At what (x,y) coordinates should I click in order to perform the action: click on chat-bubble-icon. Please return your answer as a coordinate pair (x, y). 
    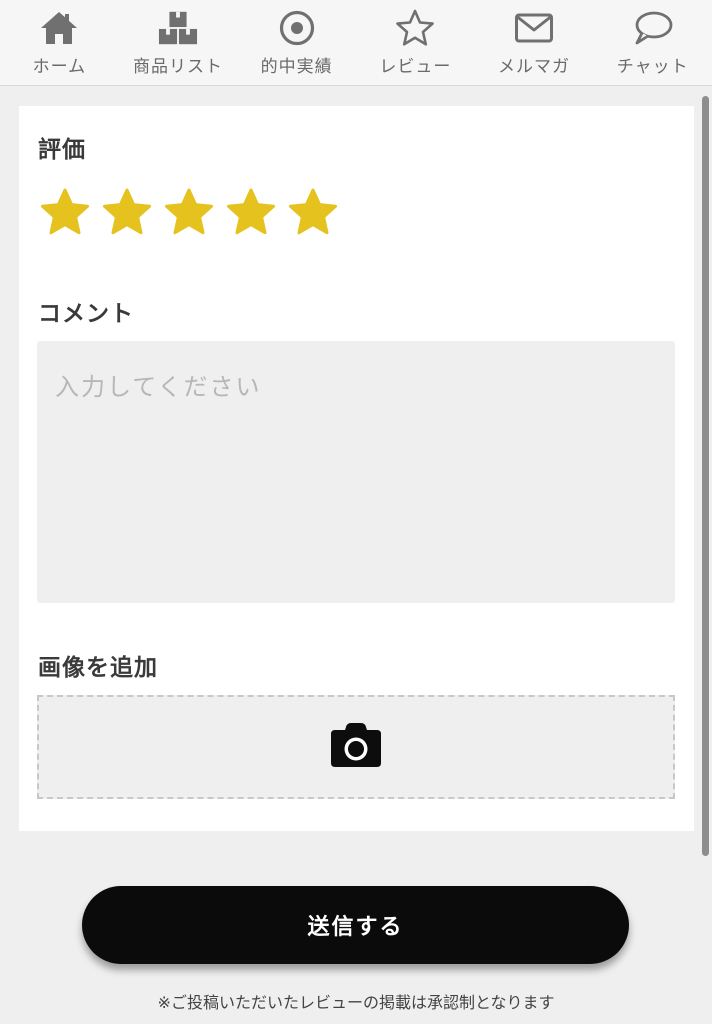
    Looking at the image, I should click on (653, 28).